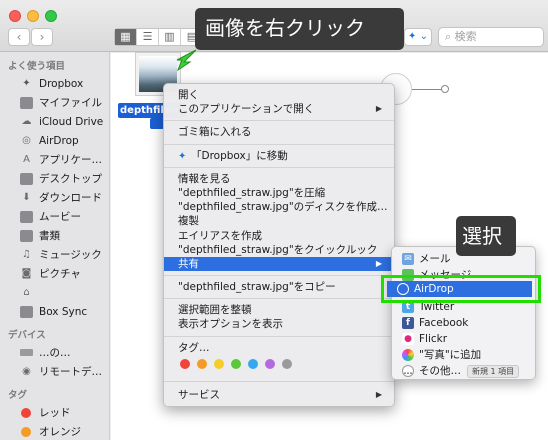  Describe the element at coordinates (445, 89) in the screenshot. I see `cursor-pointer-end` at that location.